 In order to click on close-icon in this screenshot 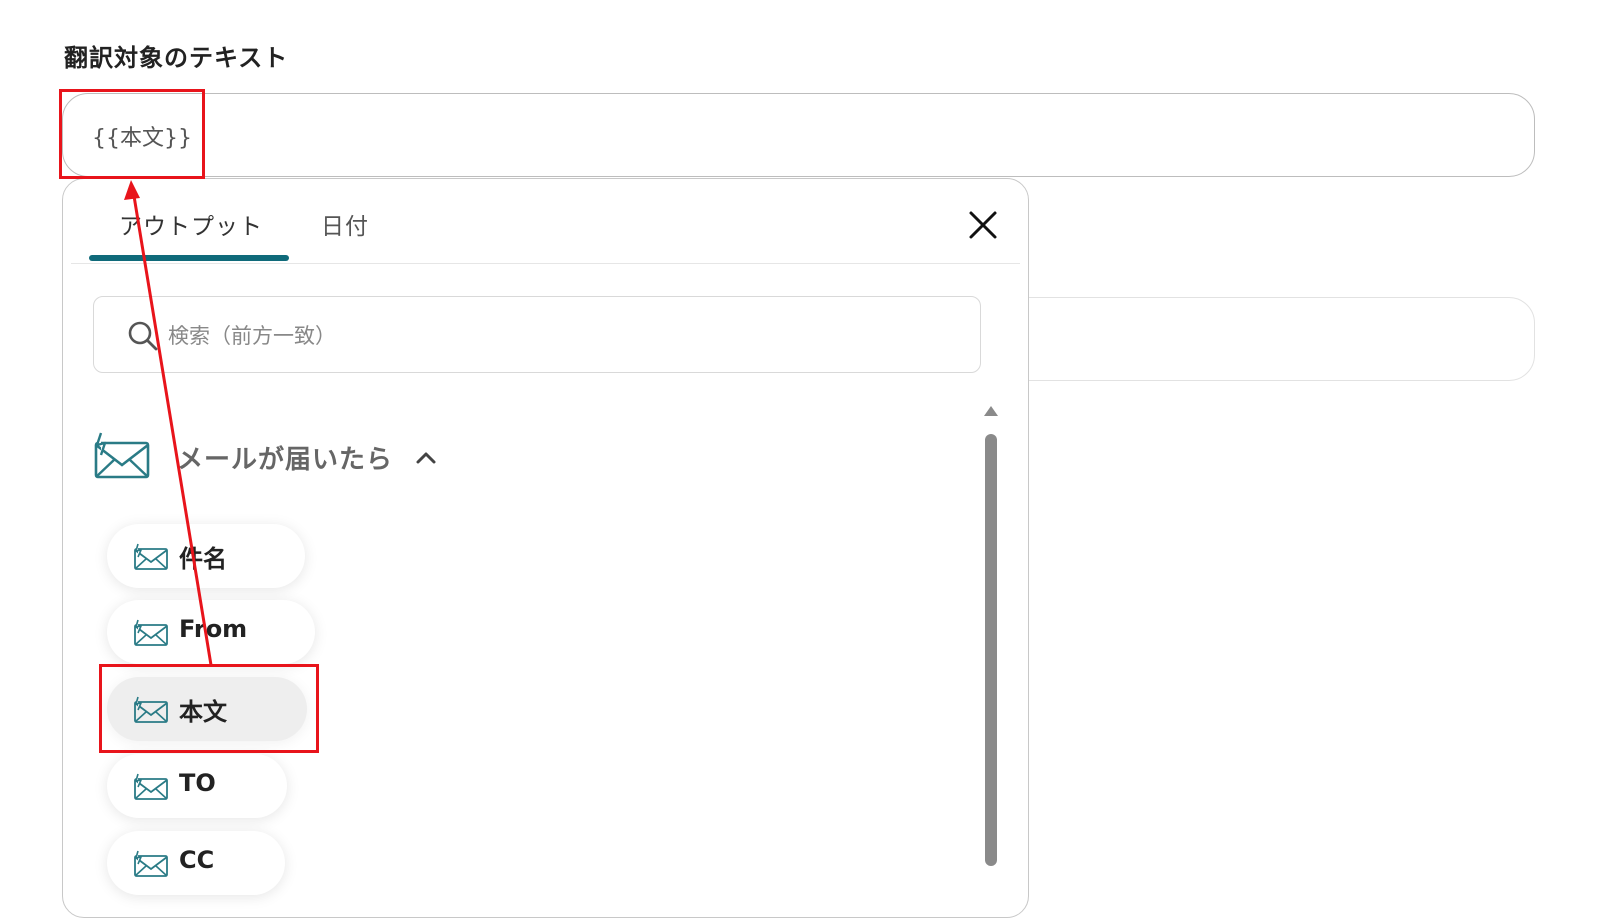, I will do `click(983, 225)`.